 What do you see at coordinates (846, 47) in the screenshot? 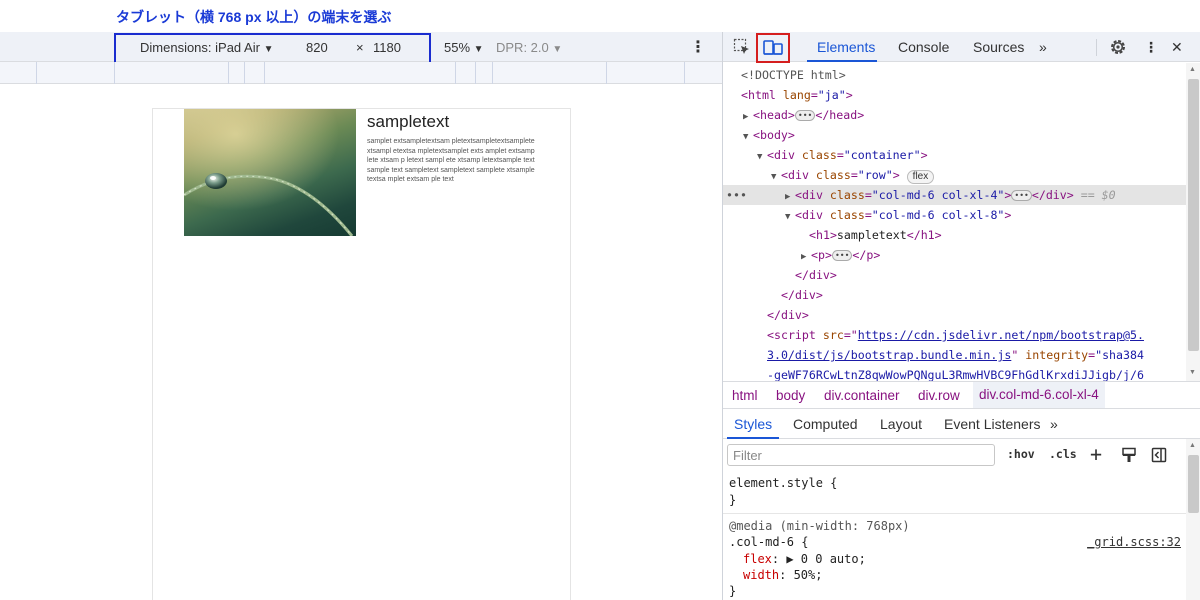
I see `tab-elements: Elements` at bounding box center [846, 47].